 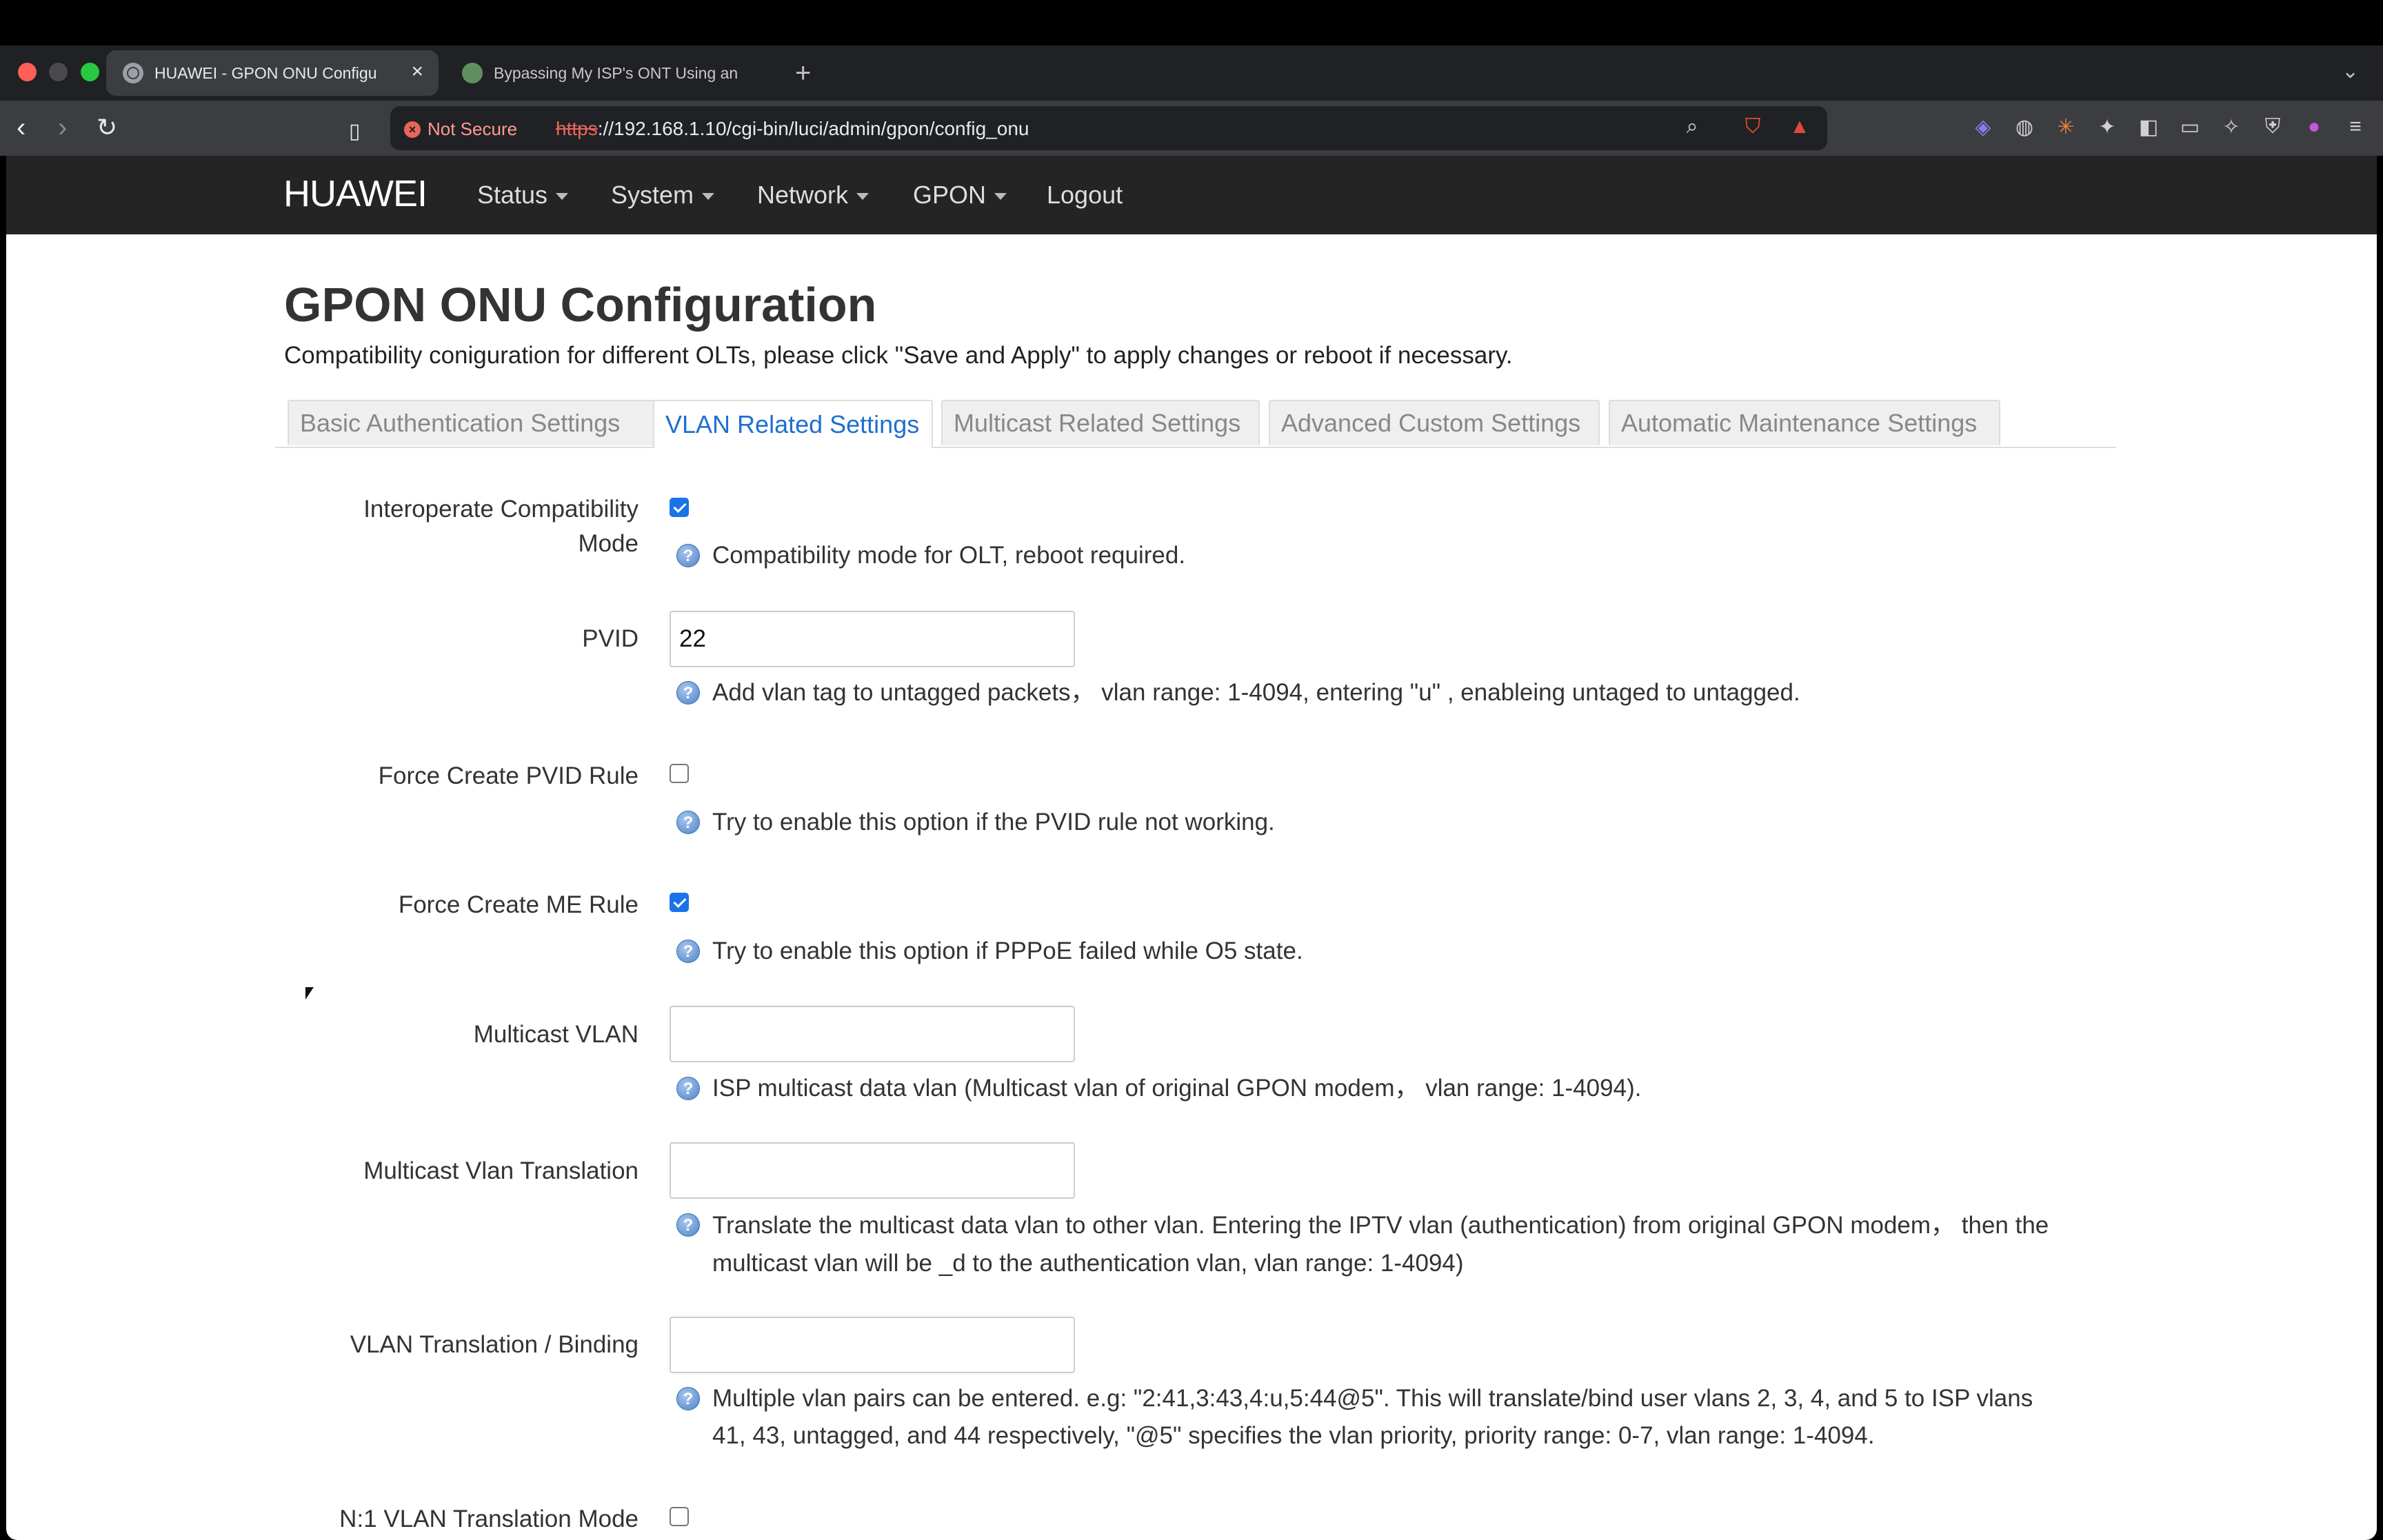 I want to click on menu-label: GPON, so click(x=950, y=195).